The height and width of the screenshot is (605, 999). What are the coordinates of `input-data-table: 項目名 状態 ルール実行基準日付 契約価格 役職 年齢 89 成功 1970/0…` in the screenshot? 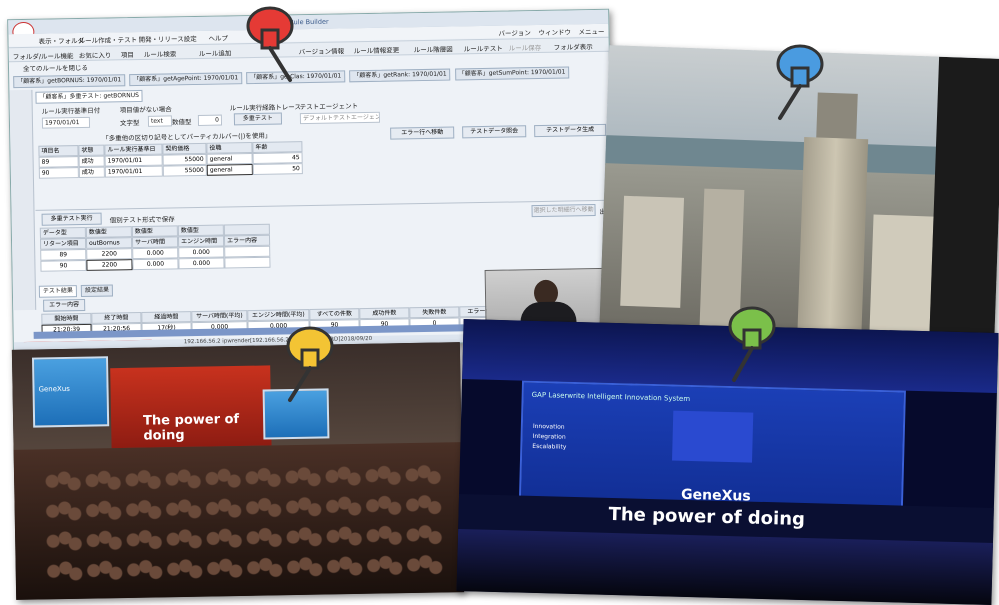 It's located at (170, 160).